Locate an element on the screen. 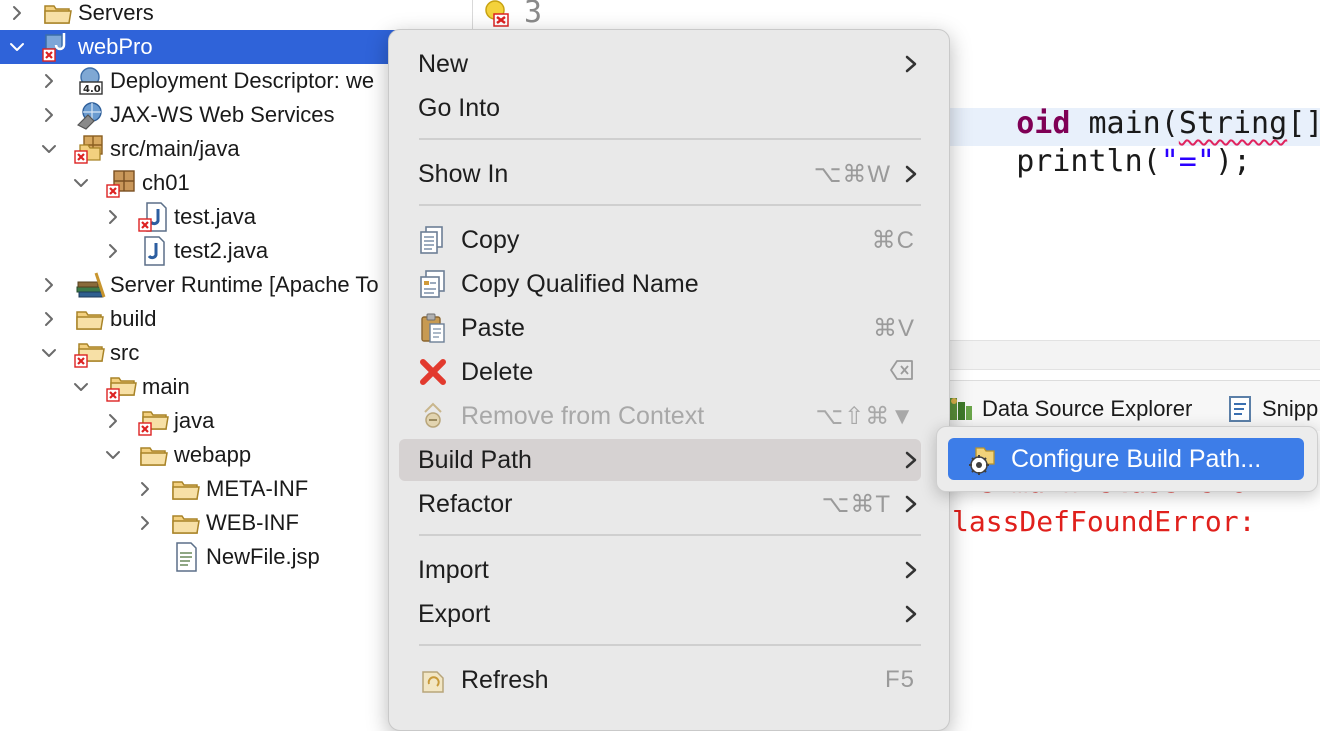  deployment-descriptor-icon: 4.0 is located at coordinates (90, 81).